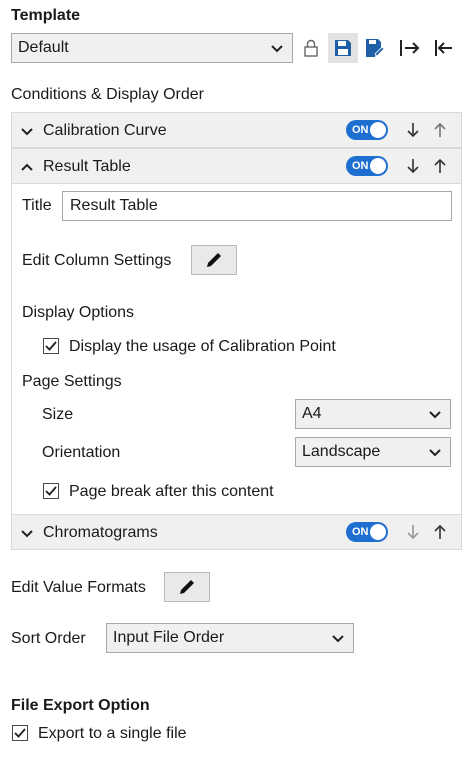 The width and height of the screenshot is (474, 762). I want to click on sort-order-select-value: Input File Order, so click(169, 637).